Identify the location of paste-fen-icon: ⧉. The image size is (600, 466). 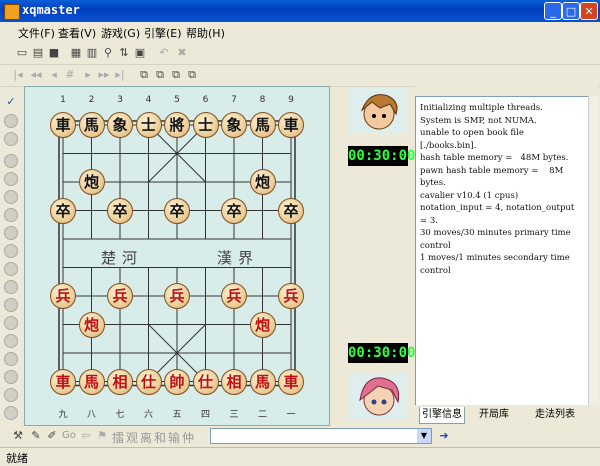
(192, 75).